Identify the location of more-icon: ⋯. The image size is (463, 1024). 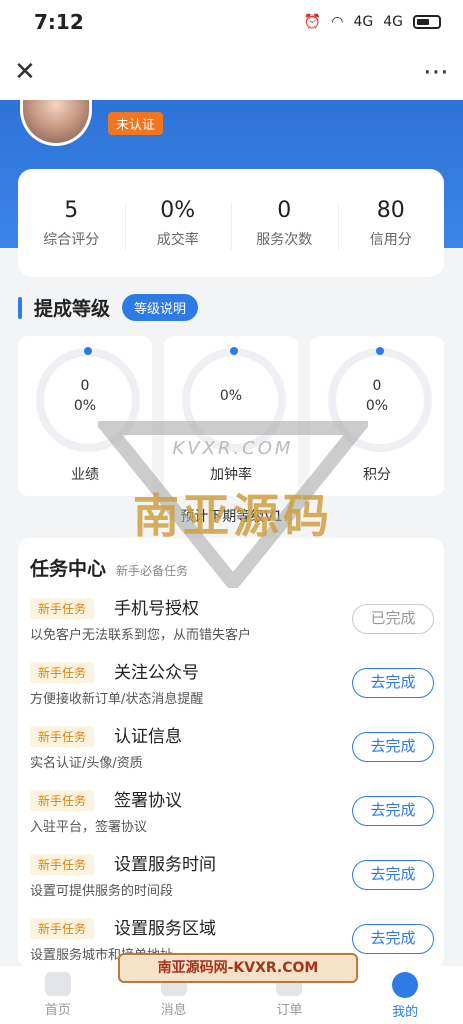
(436, 72).